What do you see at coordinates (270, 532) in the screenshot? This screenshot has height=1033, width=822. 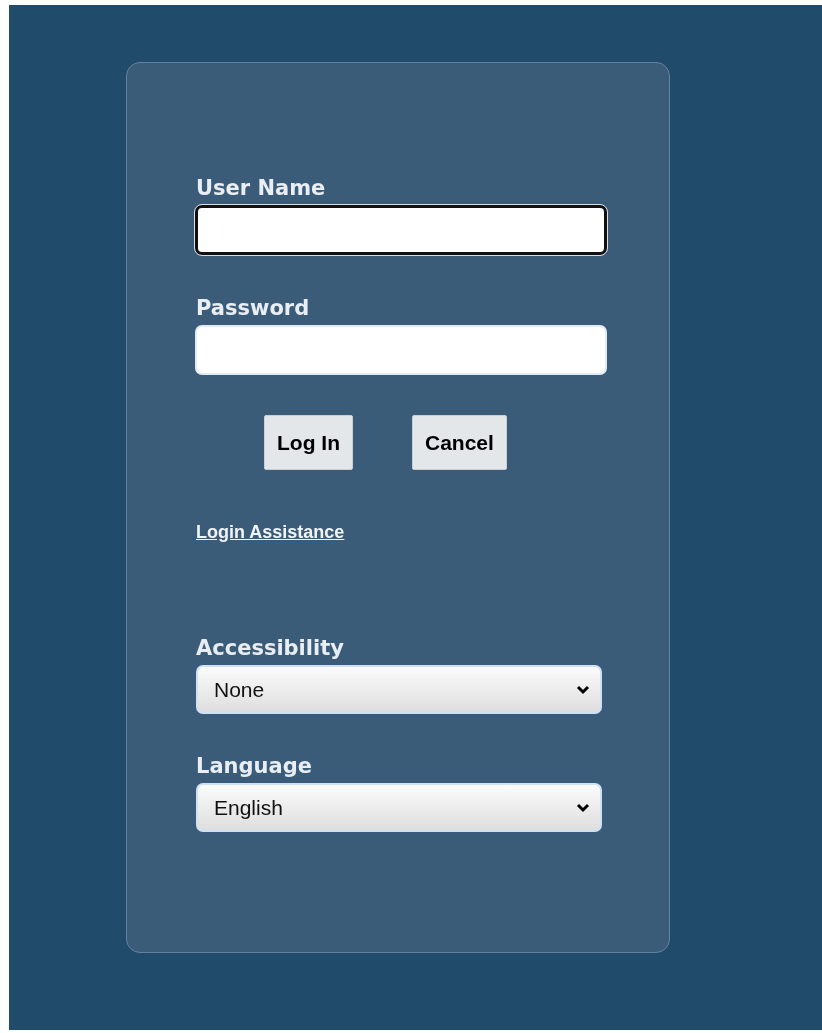 I see `help-link: Login Assistance` at bounding box center [270, 532].